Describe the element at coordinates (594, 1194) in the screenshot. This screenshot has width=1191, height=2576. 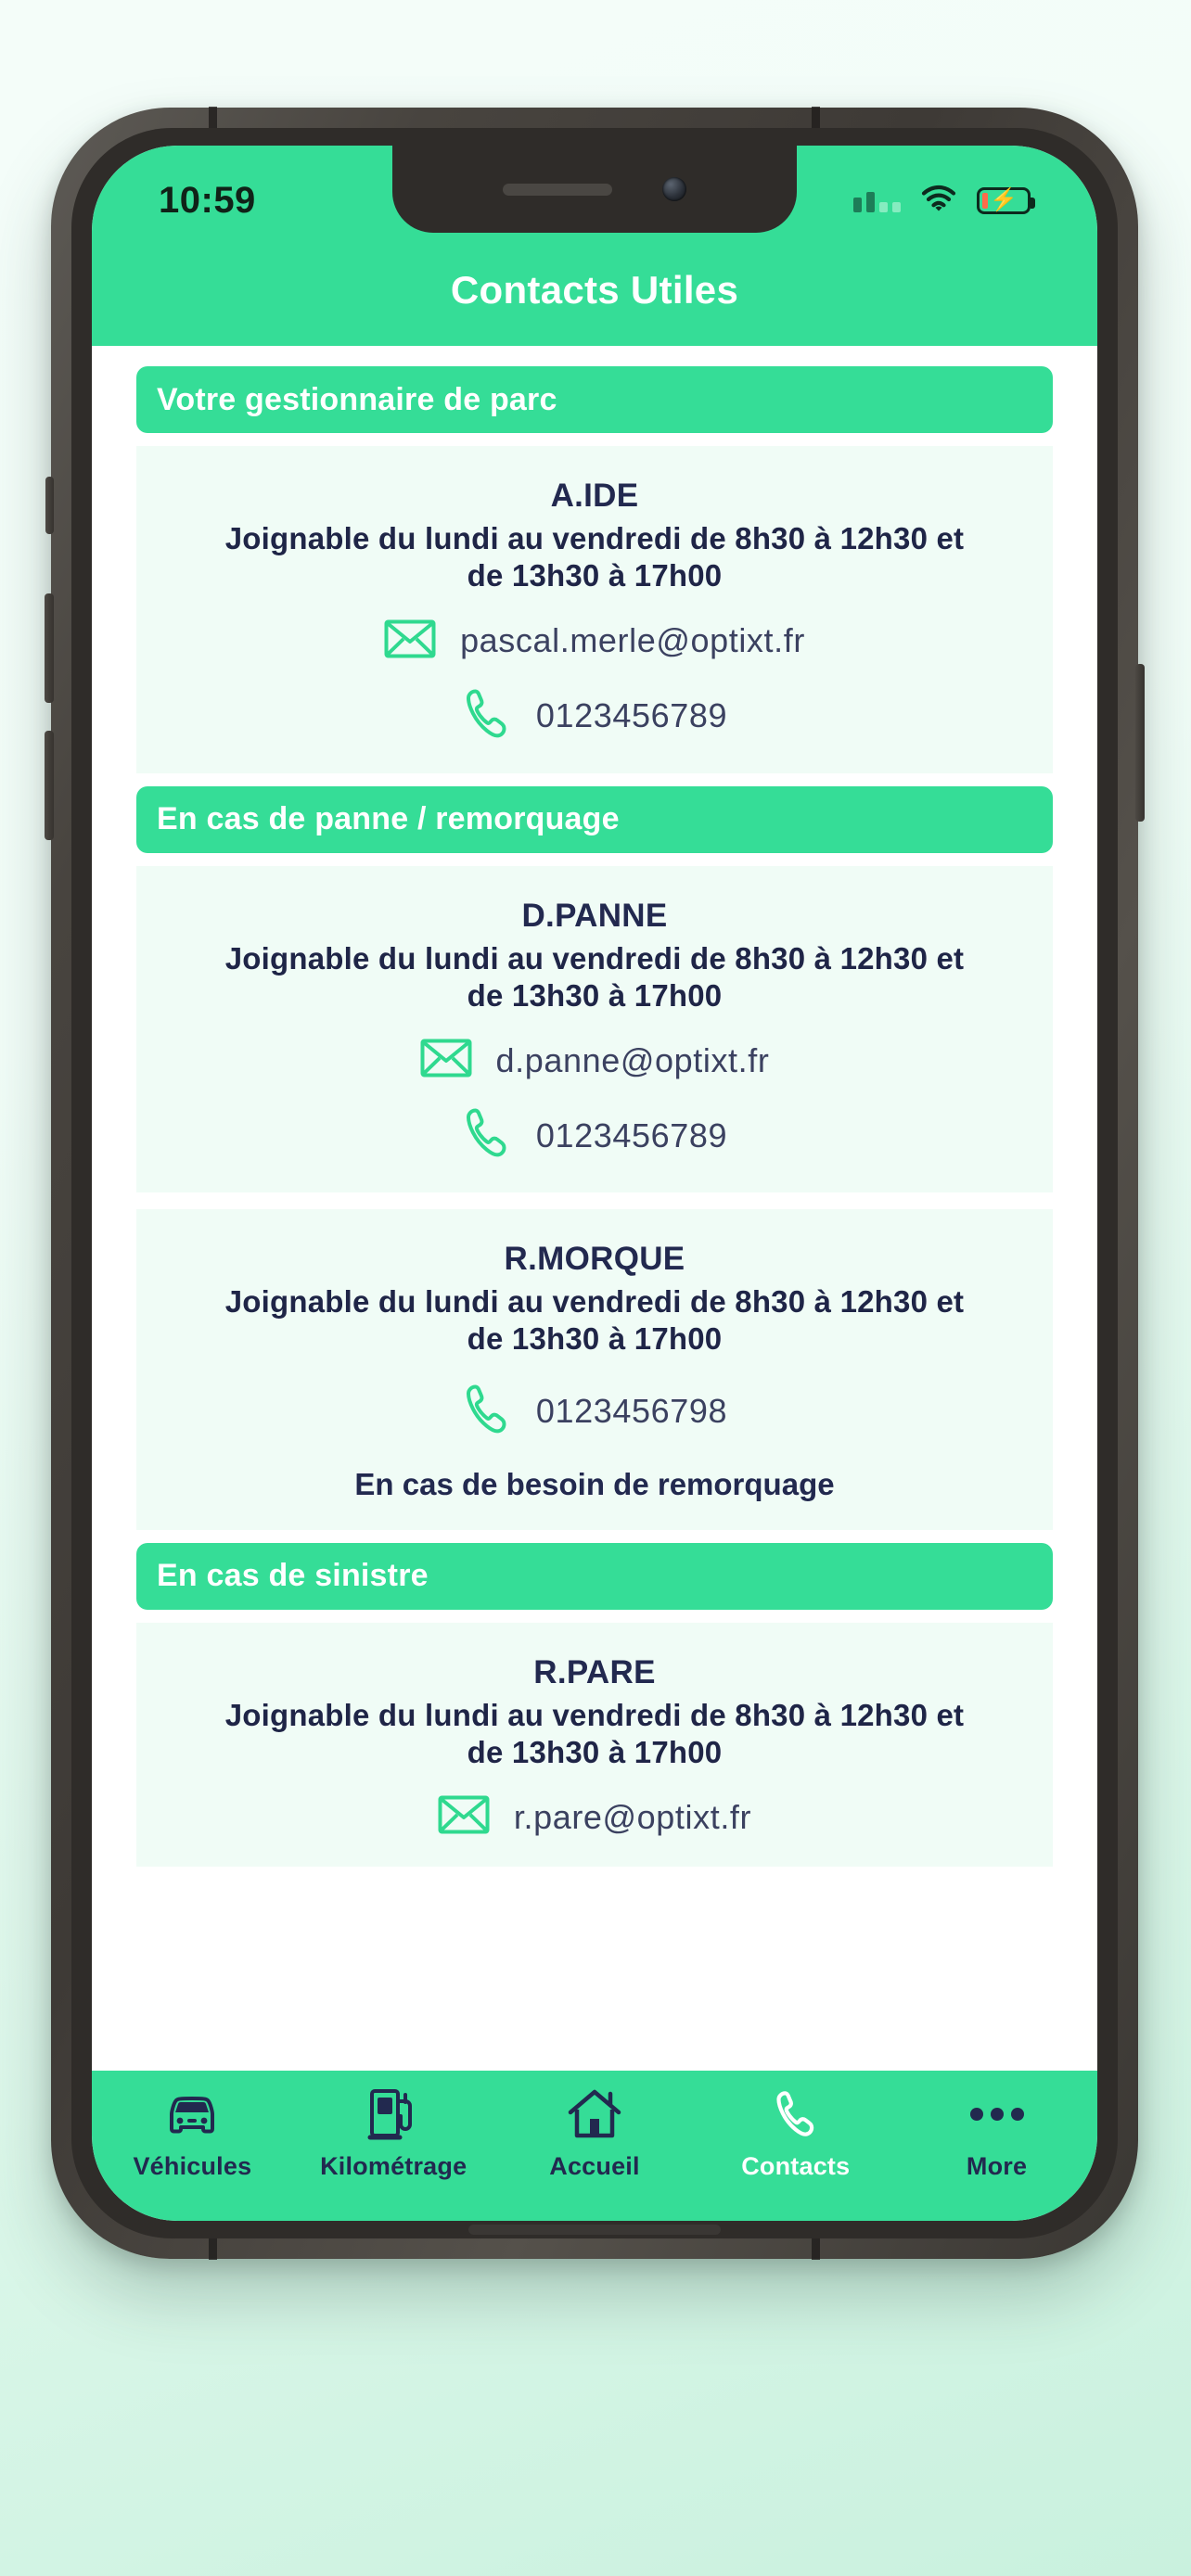
I see `card-divider` at that location.